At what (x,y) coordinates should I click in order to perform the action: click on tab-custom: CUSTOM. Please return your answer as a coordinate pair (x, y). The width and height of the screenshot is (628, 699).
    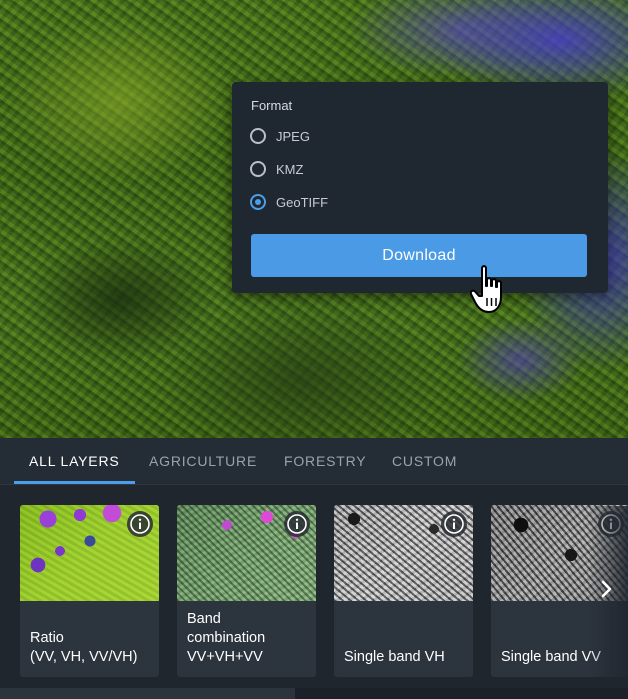
    Looking at the image, I should click on (424, 461).